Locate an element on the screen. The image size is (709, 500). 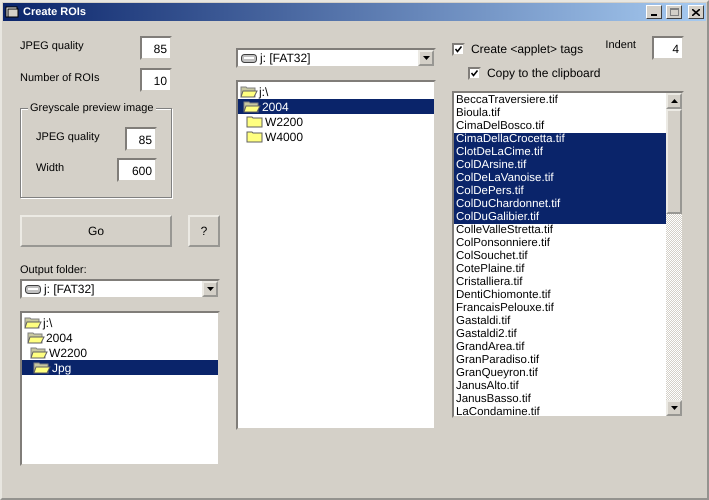
file-item: CimaDelBosco.tif is located at coordinates (560, 126).